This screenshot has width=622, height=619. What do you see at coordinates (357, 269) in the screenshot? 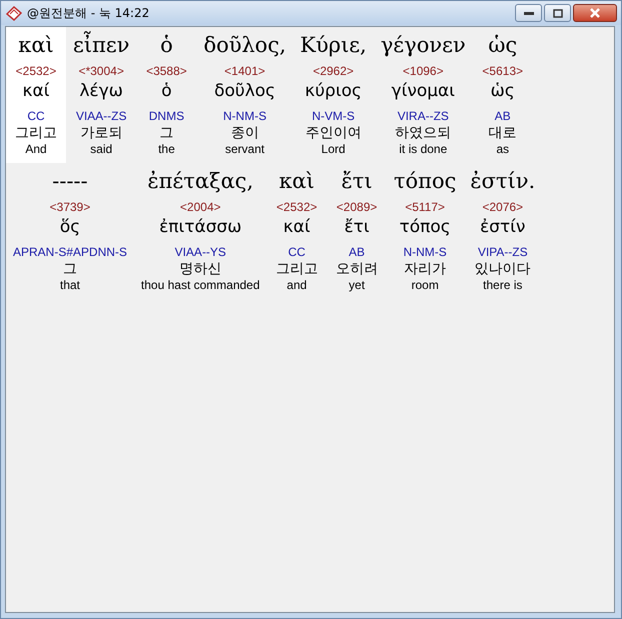
I see `korean-gloss: 오히려` at bounding box center [357, 269].